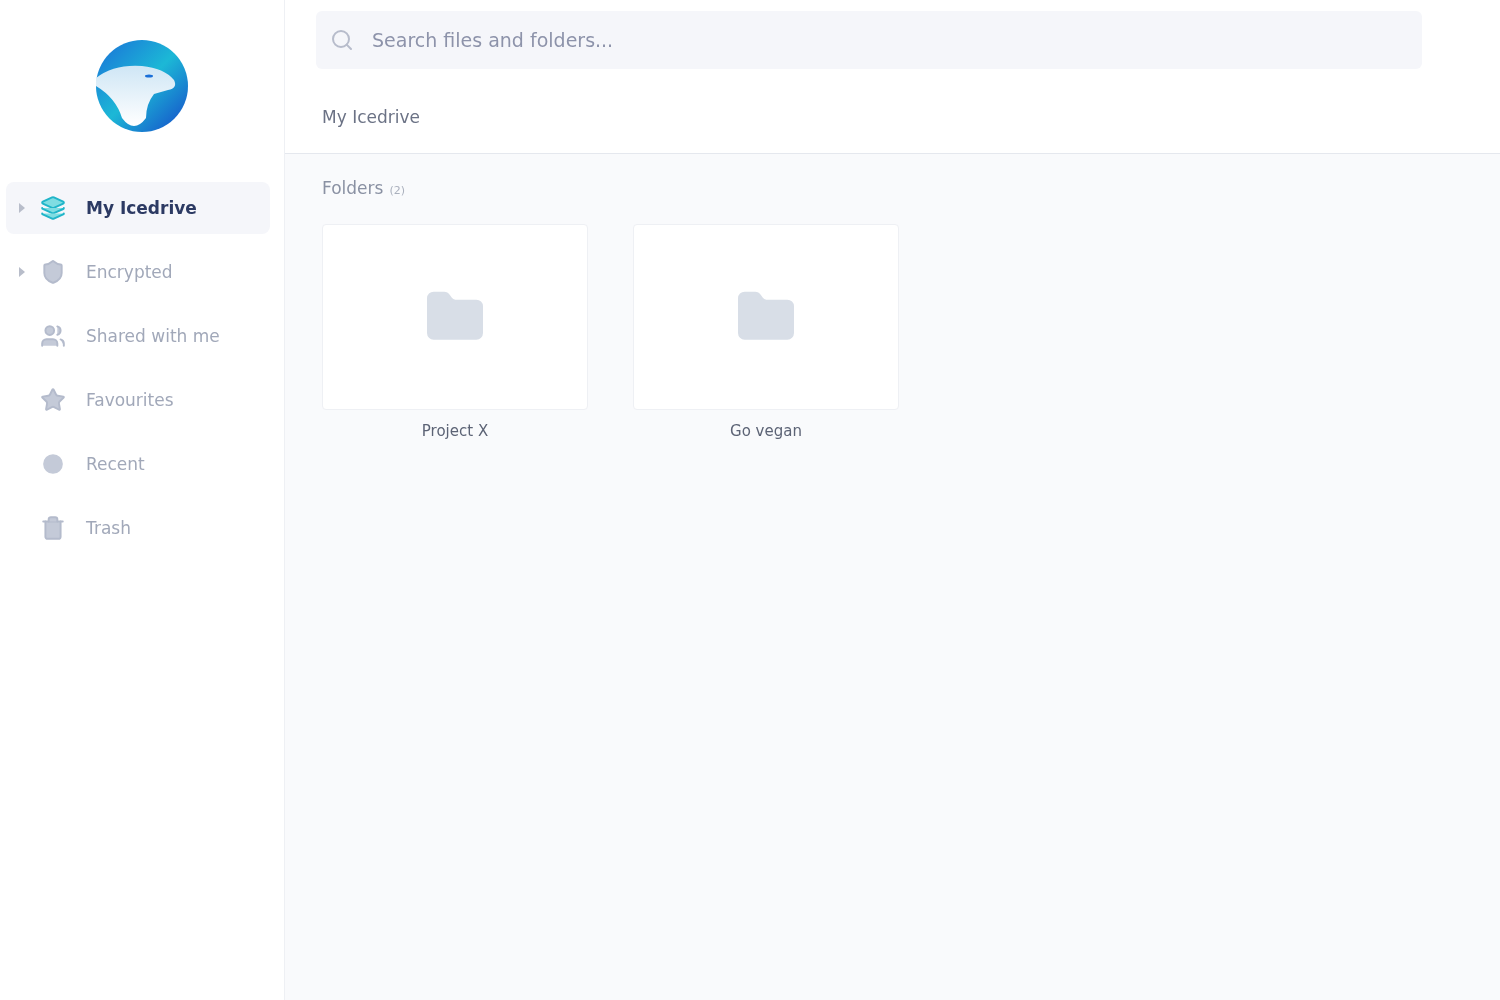 The height and width of the screenshot is (1000, 1500). What do you see at coordinates (53, 528) in the screenshot?
I see `trash-icon` at bounding box center [53, 528].